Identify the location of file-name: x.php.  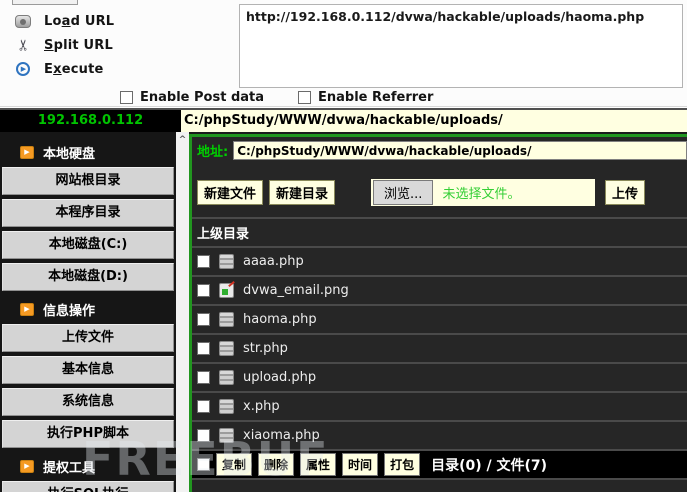
(261, 406).